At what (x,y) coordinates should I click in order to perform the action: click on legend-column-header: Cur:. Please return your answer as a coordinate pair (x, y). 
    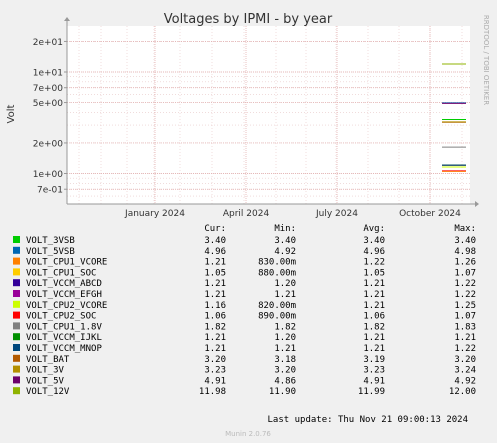
    Looking at the image, I should click on (215, 229).